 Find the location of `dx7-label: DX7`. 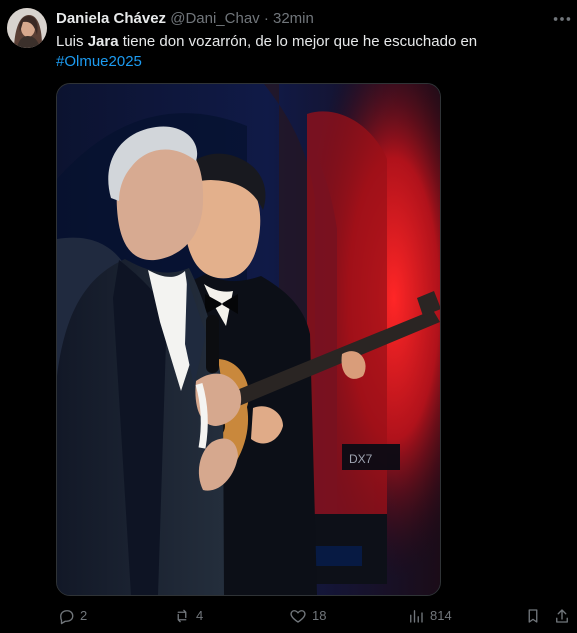

dx7-label: DX7 is located at coordinates (361, 459).